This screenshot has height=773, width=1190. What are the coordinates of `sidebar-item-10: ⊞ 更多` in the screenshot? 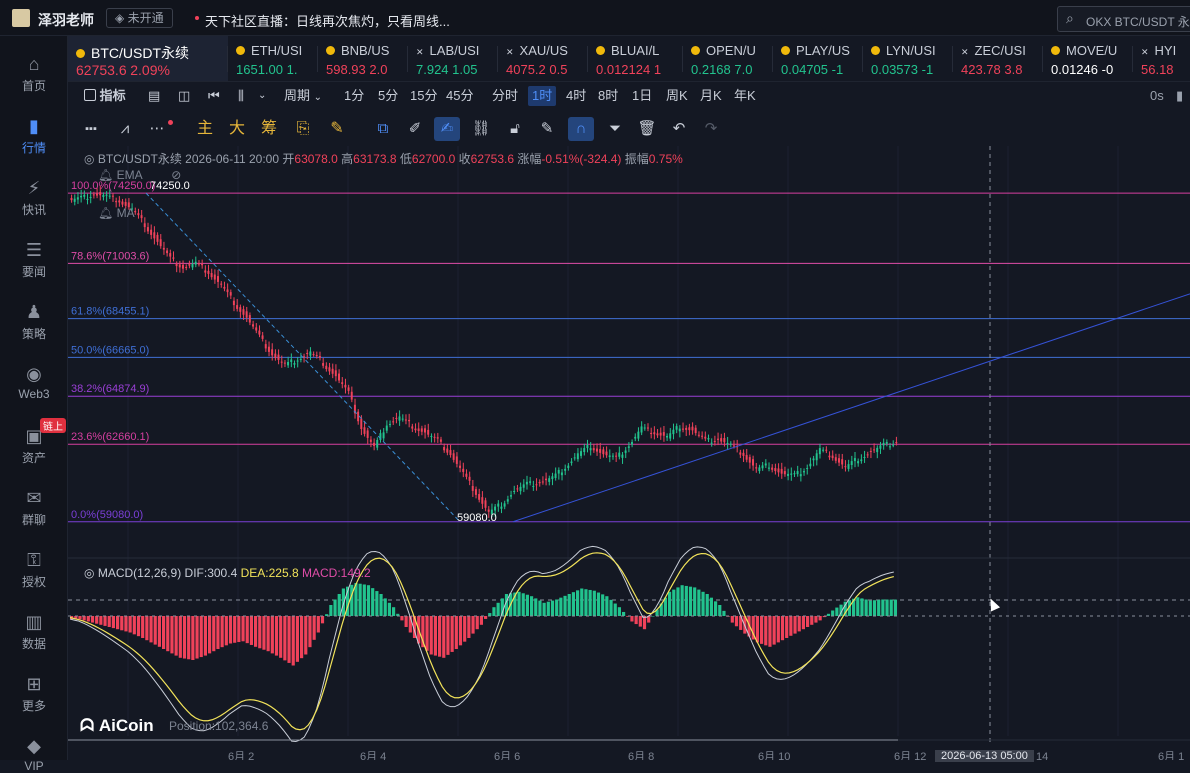 It's located at (34, 694).